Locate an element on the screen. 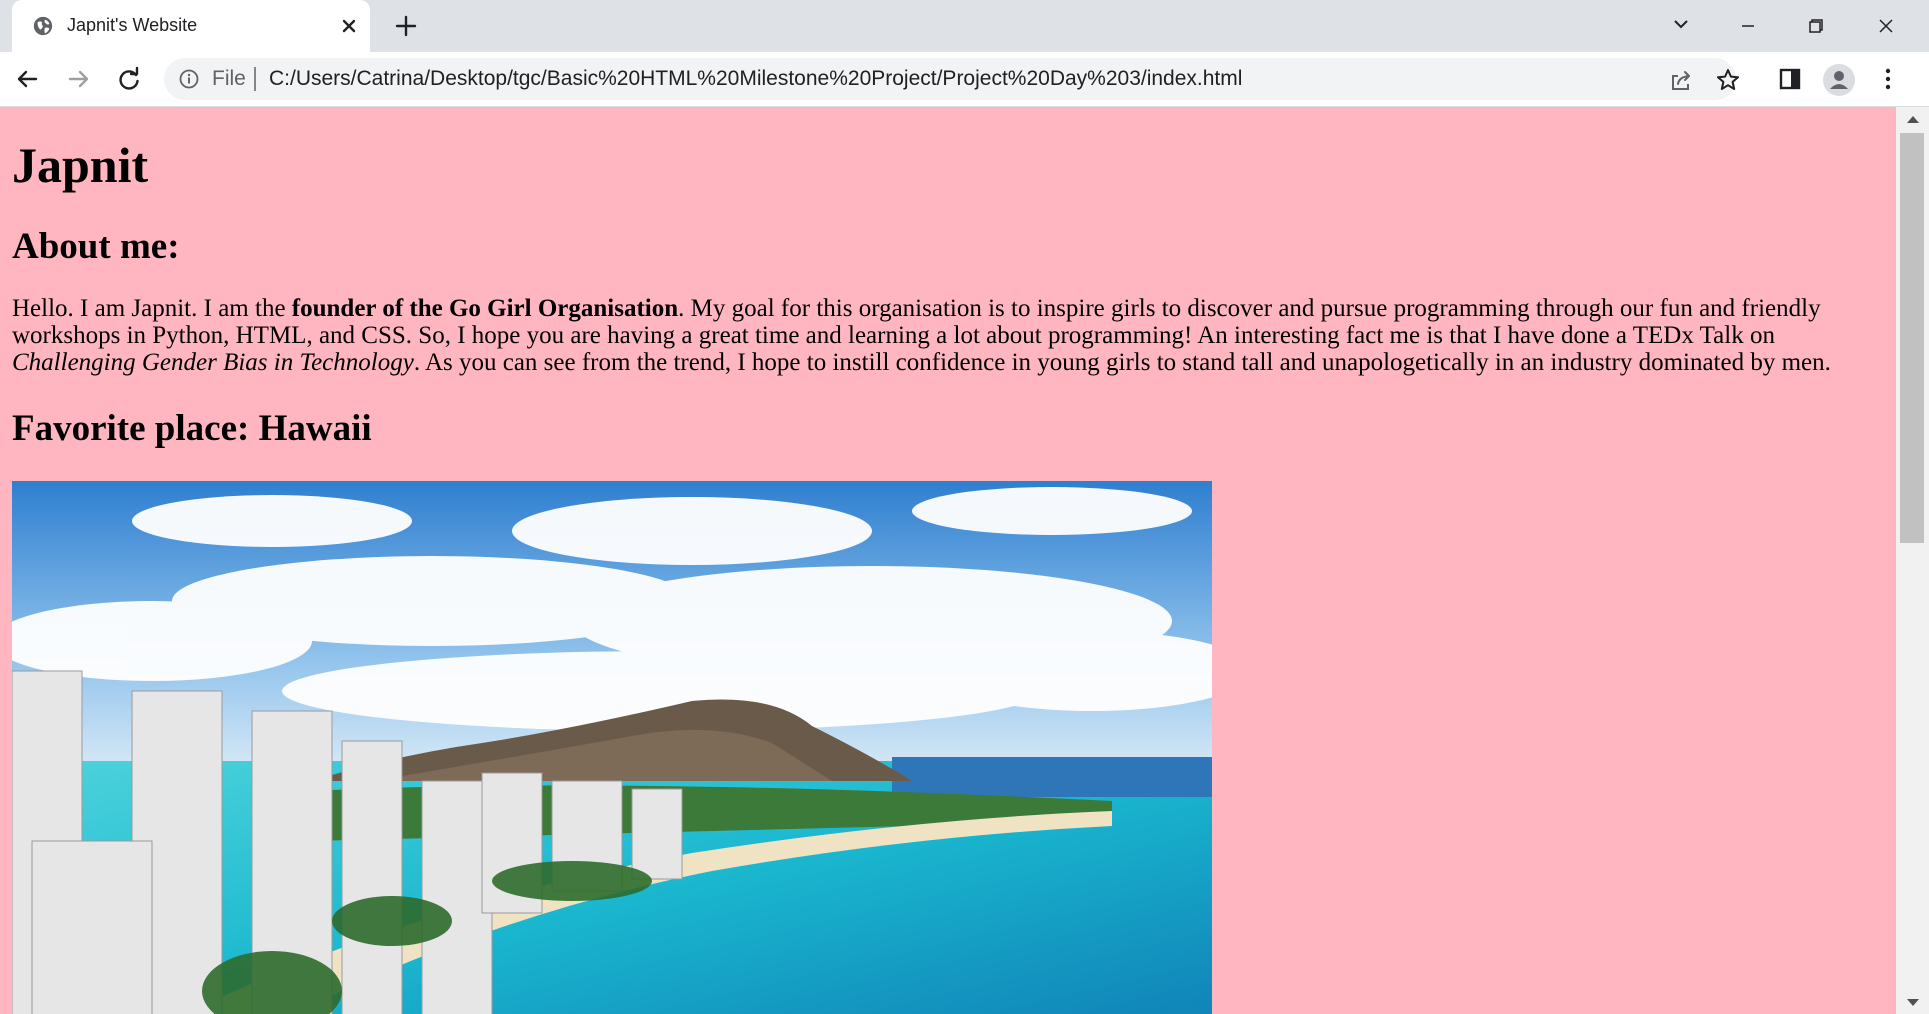 Image resolution: width=1929 pixels, height=1014 pixels. scroll-down-arrow-icon is located at coordinates (1913, 1003).